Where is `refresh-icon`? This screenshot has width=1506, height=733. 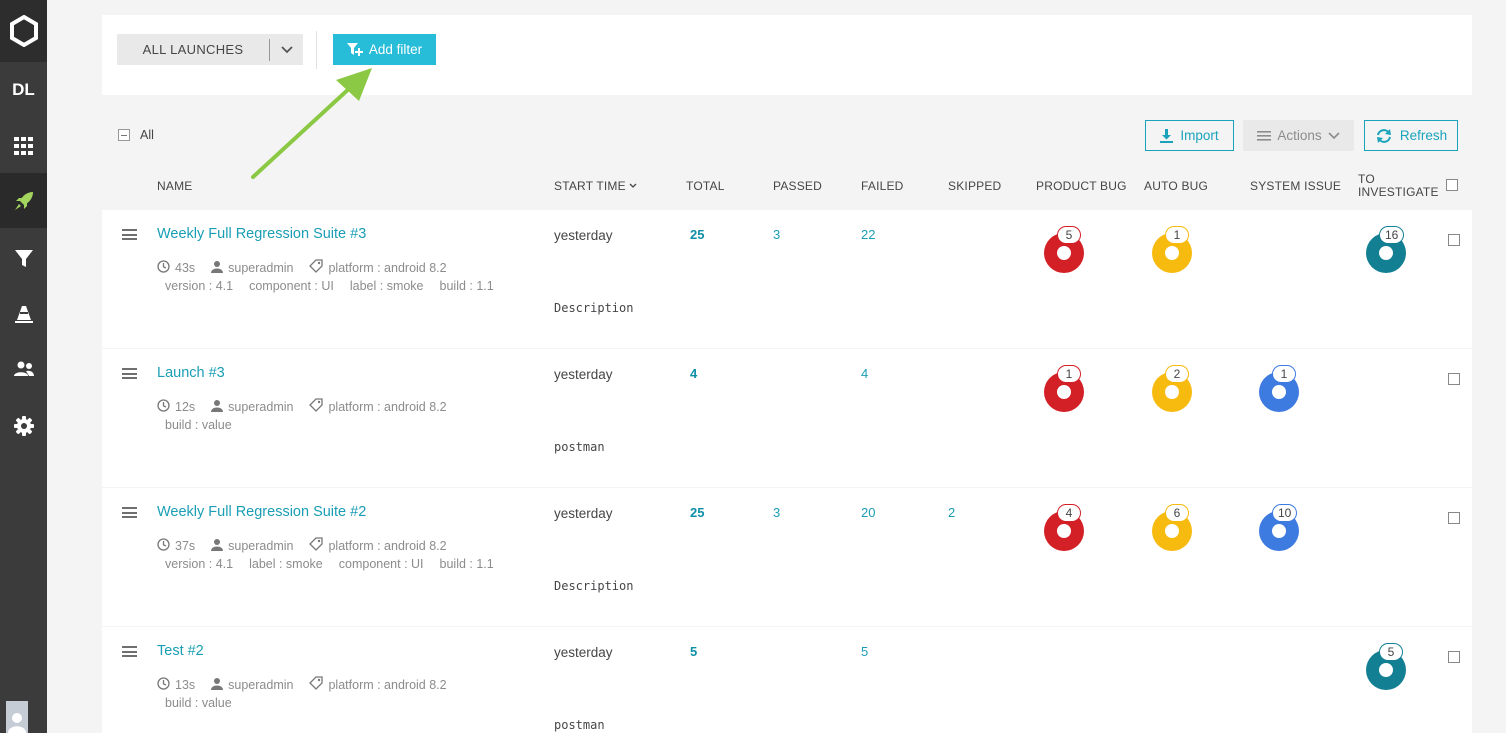
refresh-icon is located at coordinates (1383, 135).